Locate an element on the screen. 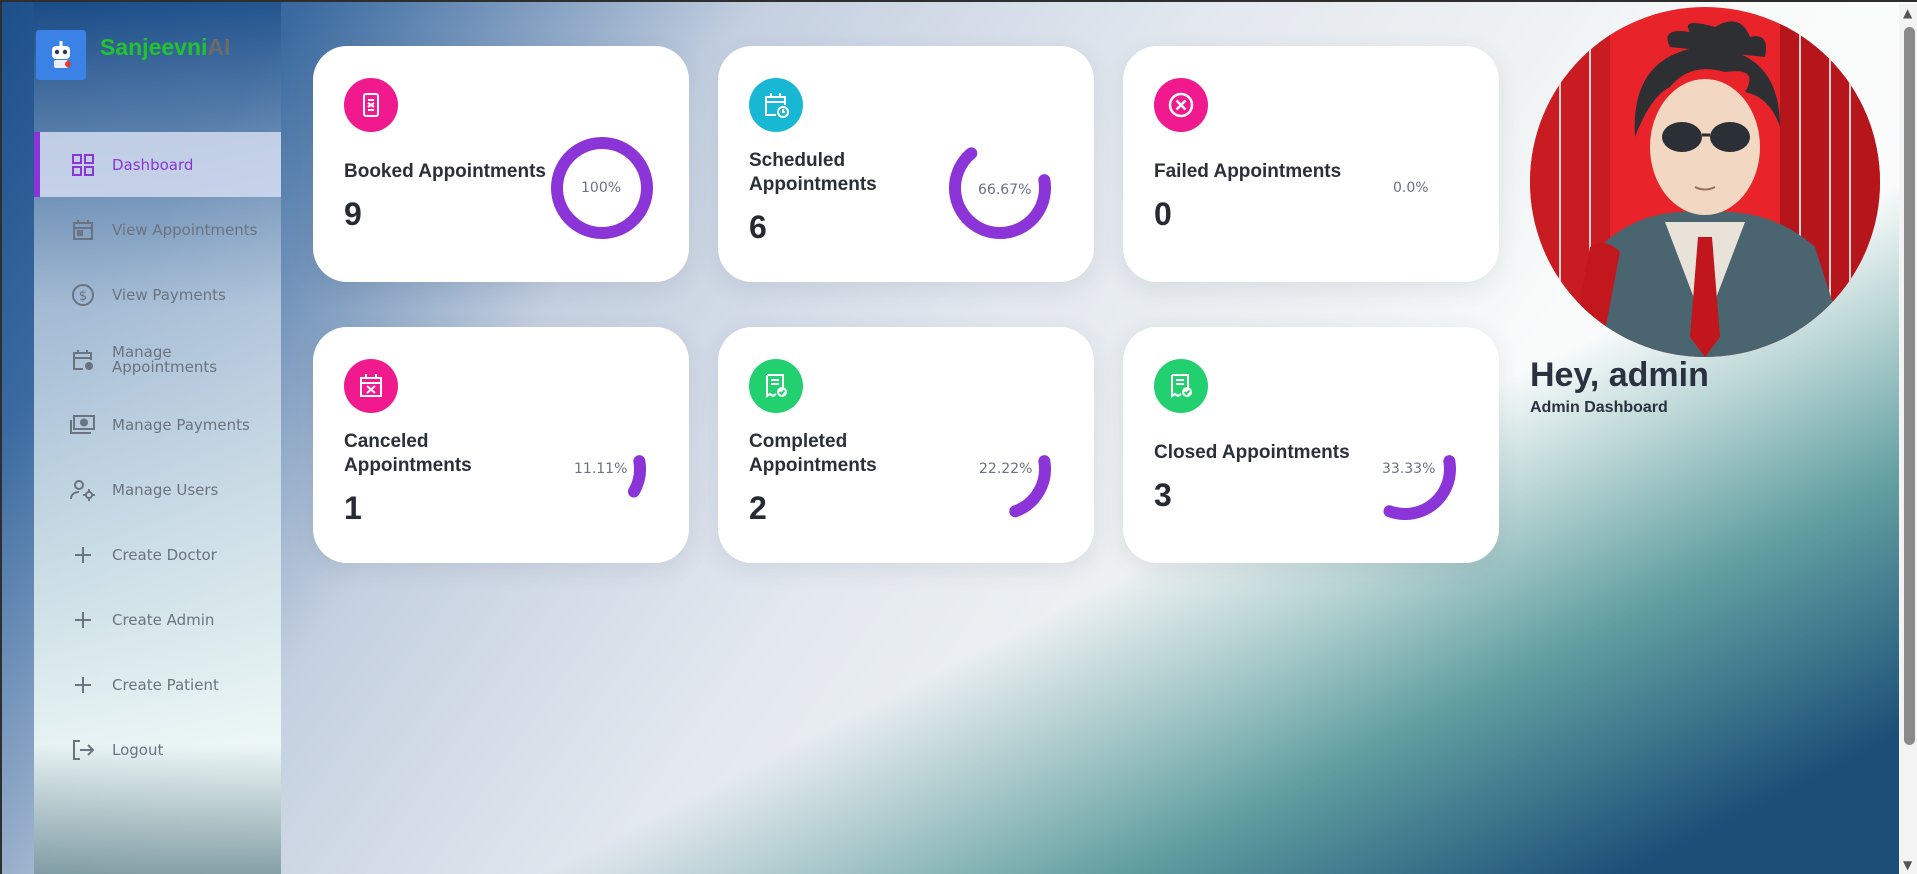 This screenshot has height=874, width=1917. card-title: Booked Appointments is located at coordinates (445, 171).